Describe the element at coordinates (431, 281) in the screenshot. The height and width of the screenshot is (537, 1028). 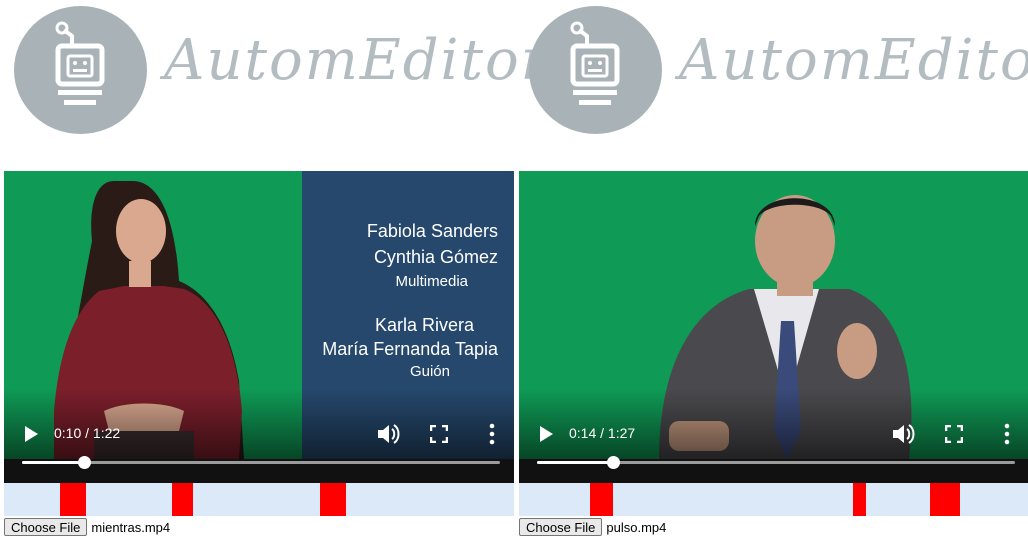
I see `credit-role-1: Multimedia` at that location.